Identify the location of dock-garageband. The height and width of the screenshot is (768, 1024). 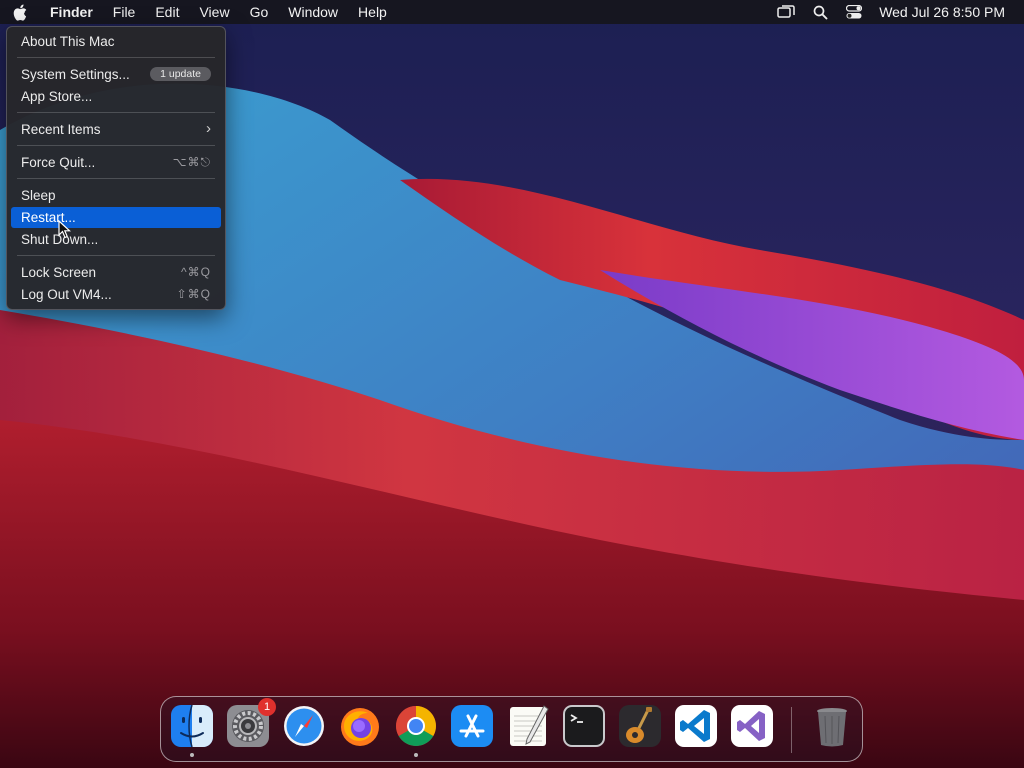
(640, 726).